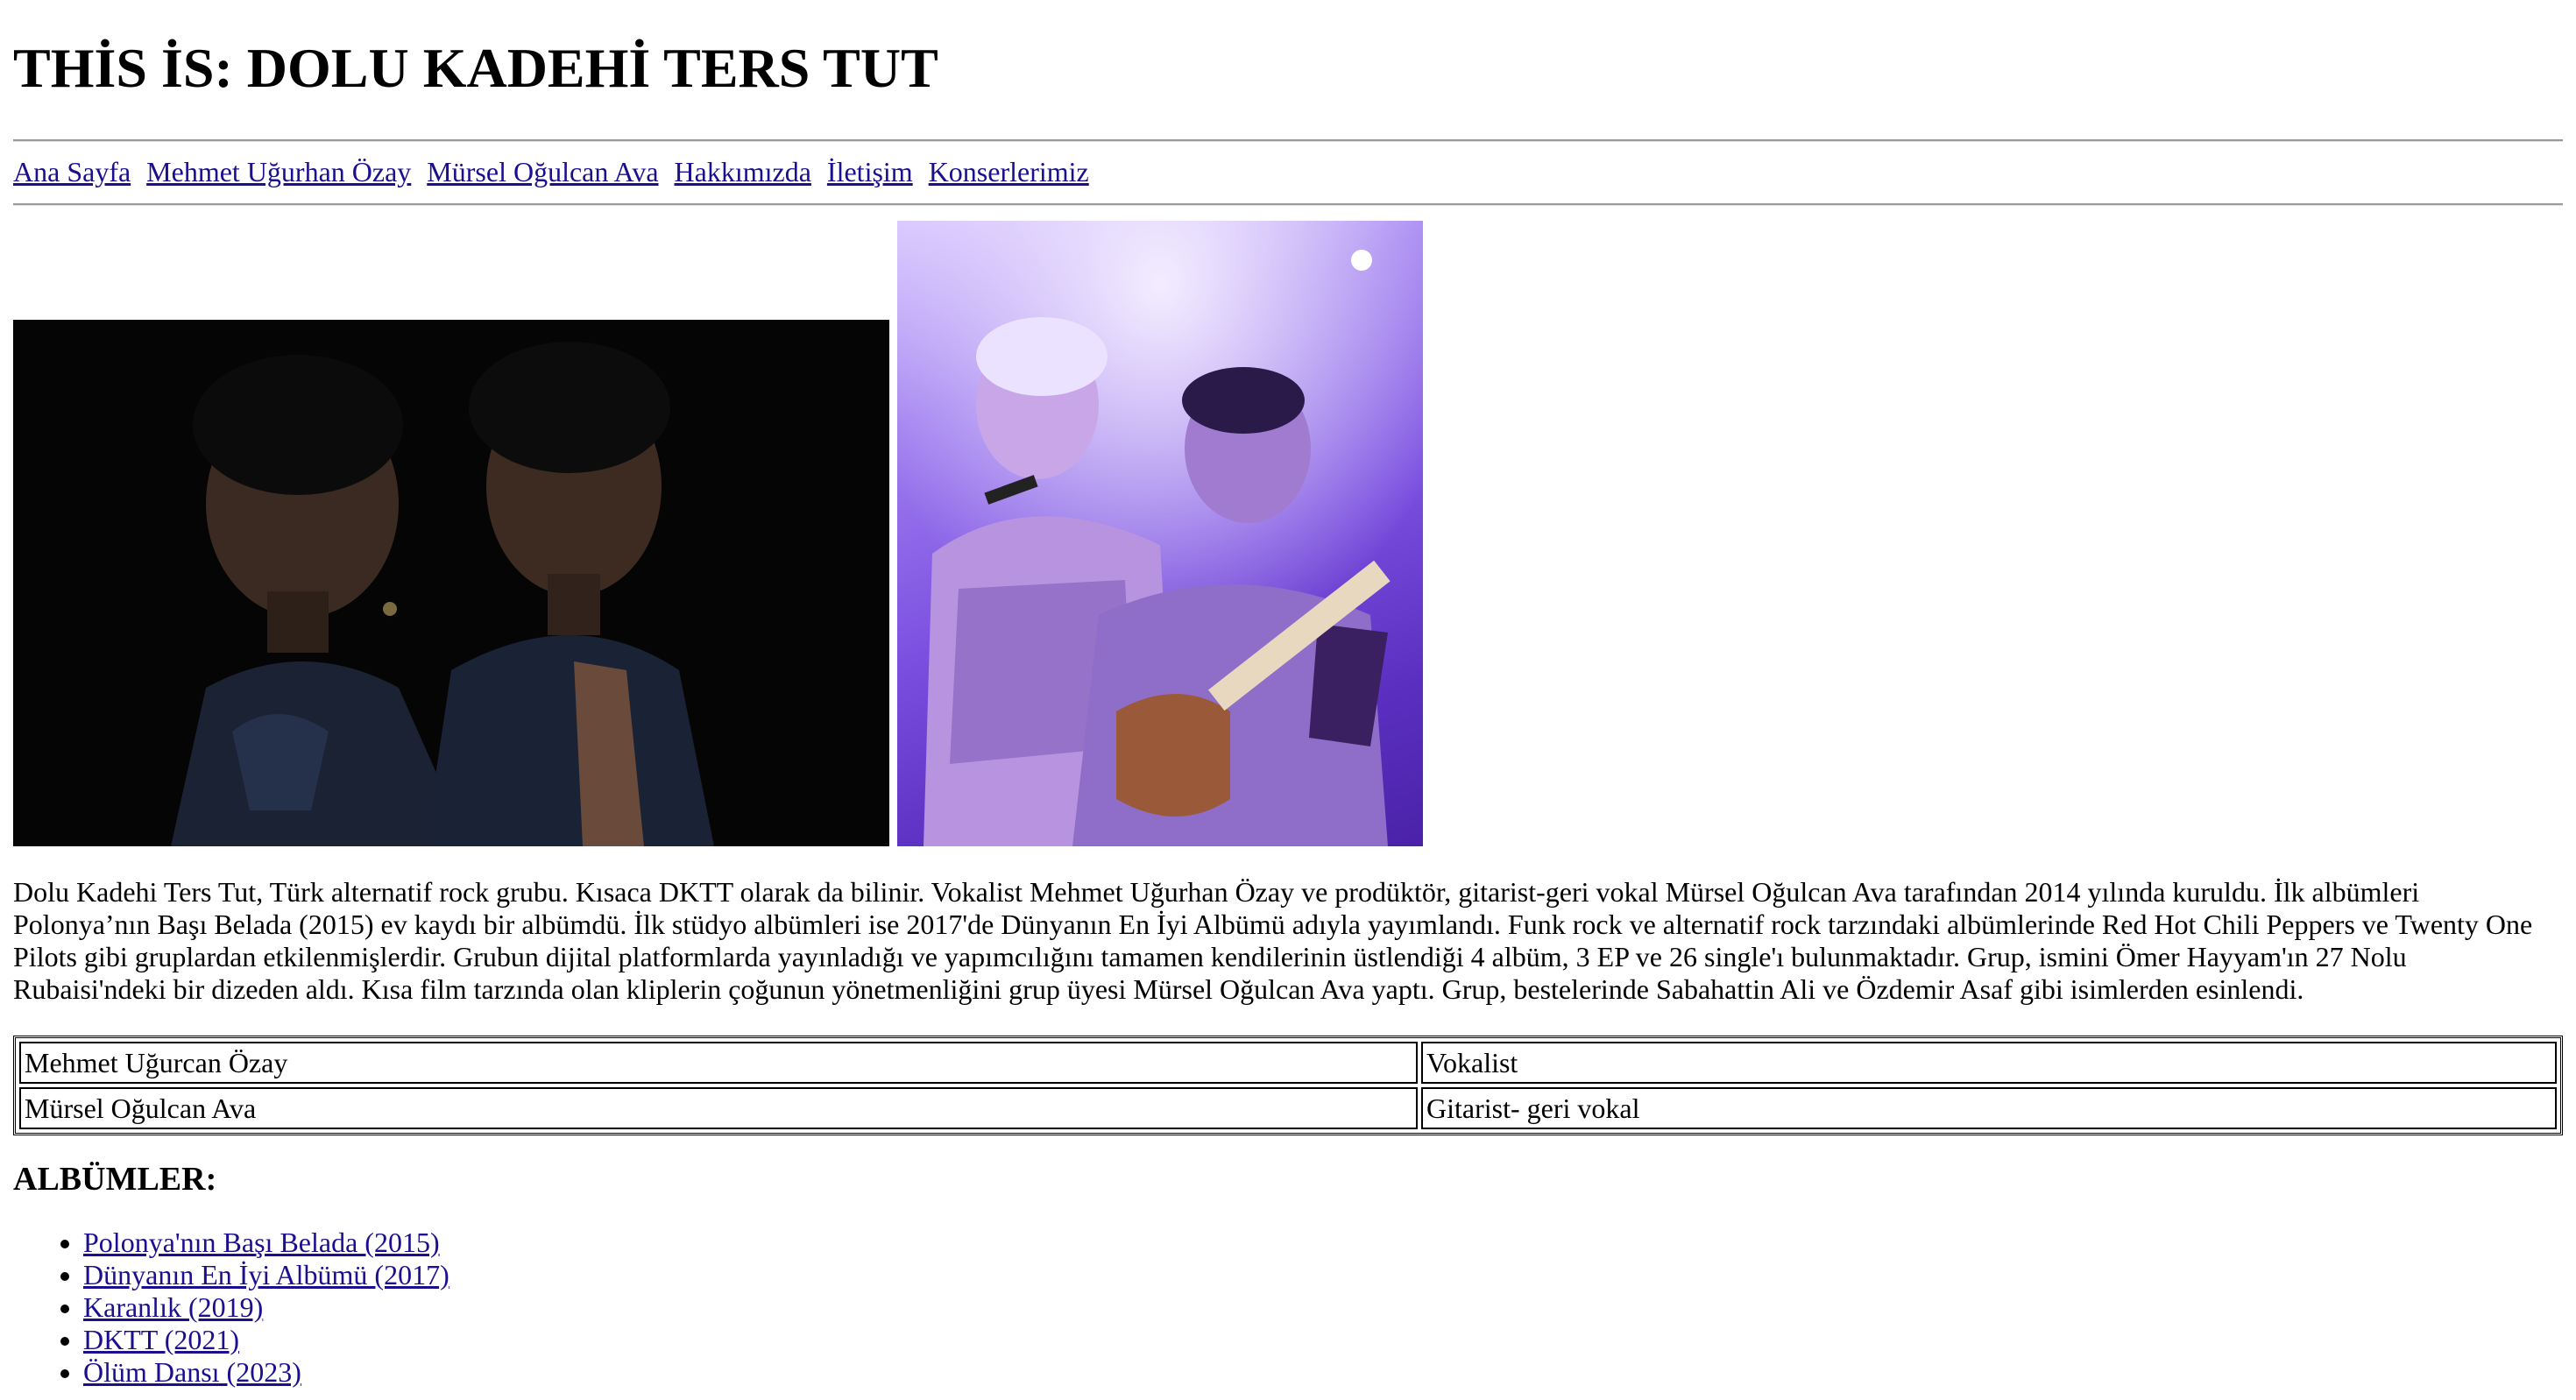  What do you see at coordinates (1288, 204) in the screenshot?
I see `bottom-divider` at bounding box center [1288, 204].